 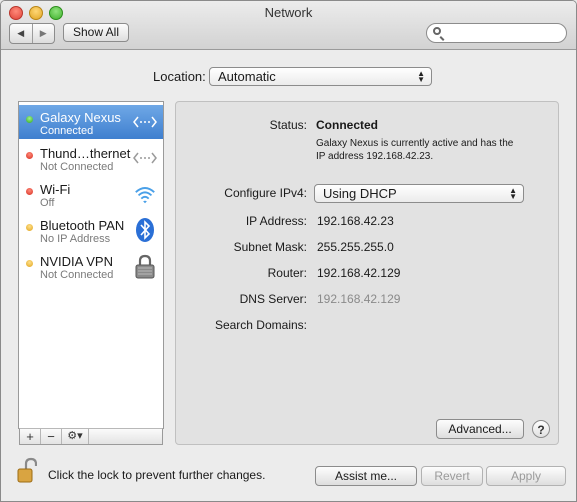 What do you see at coordinates (145, 266) in the screenshot?
I see `vpn-lock-icon` at bounding box center [145, 266].